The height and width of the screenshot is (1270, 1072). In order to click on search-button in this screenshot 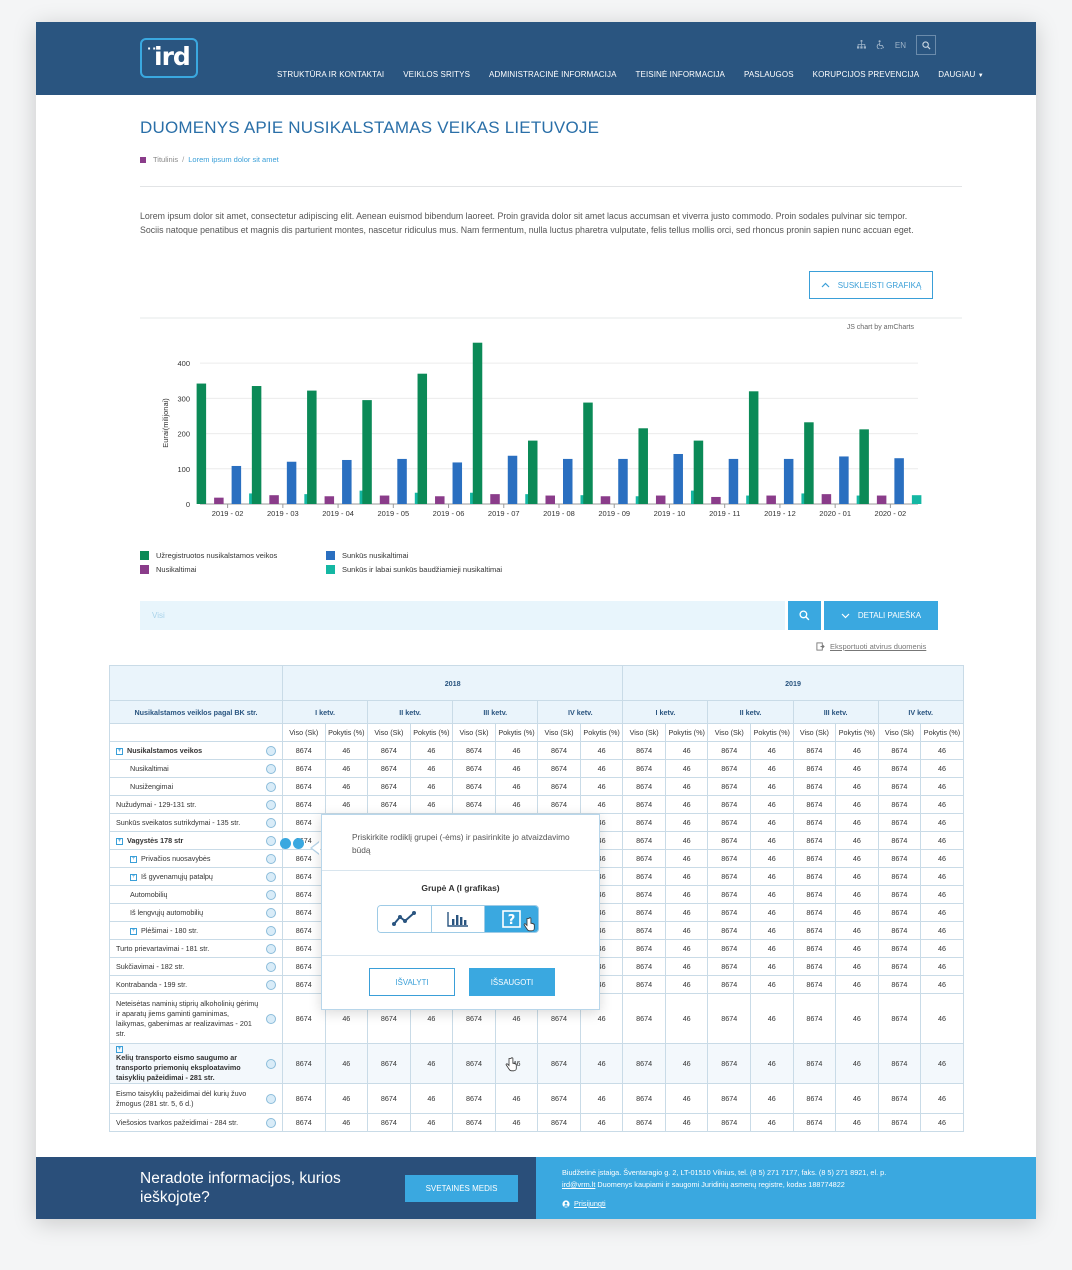, I will do `click(804, 615)`.